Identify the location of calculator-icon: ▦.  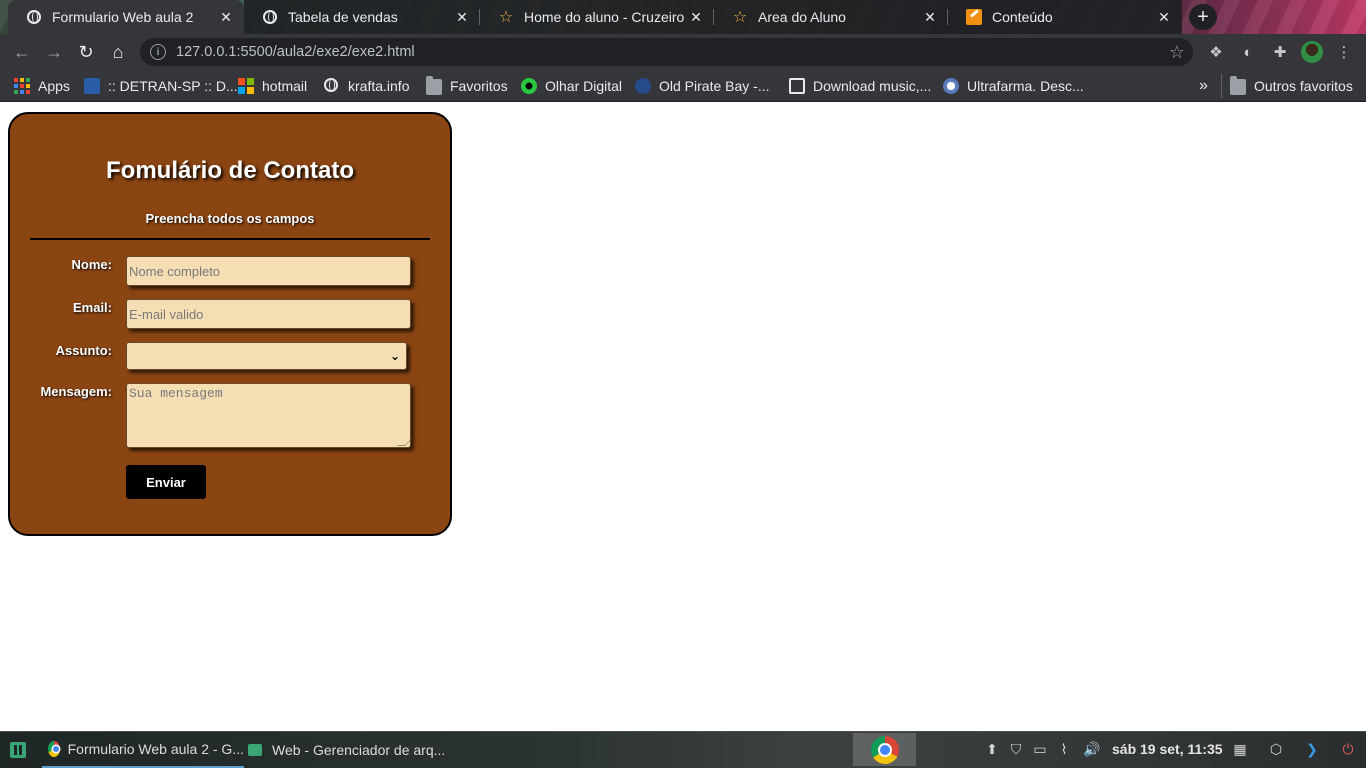
(1240, 749).